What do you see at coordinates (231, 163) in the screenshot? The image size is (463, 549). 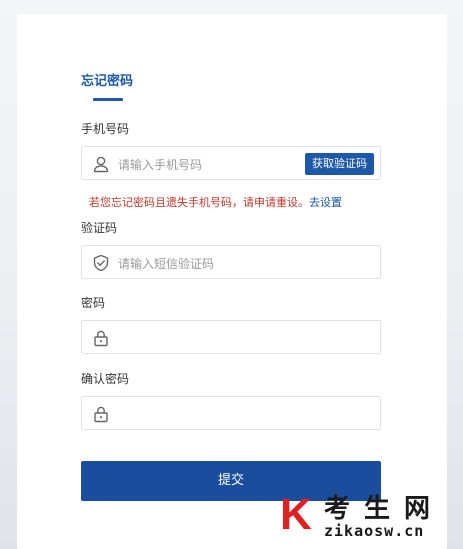 I see `phone-input: 请输入手机号码 获取验证码` at bounding box center [231, 163].